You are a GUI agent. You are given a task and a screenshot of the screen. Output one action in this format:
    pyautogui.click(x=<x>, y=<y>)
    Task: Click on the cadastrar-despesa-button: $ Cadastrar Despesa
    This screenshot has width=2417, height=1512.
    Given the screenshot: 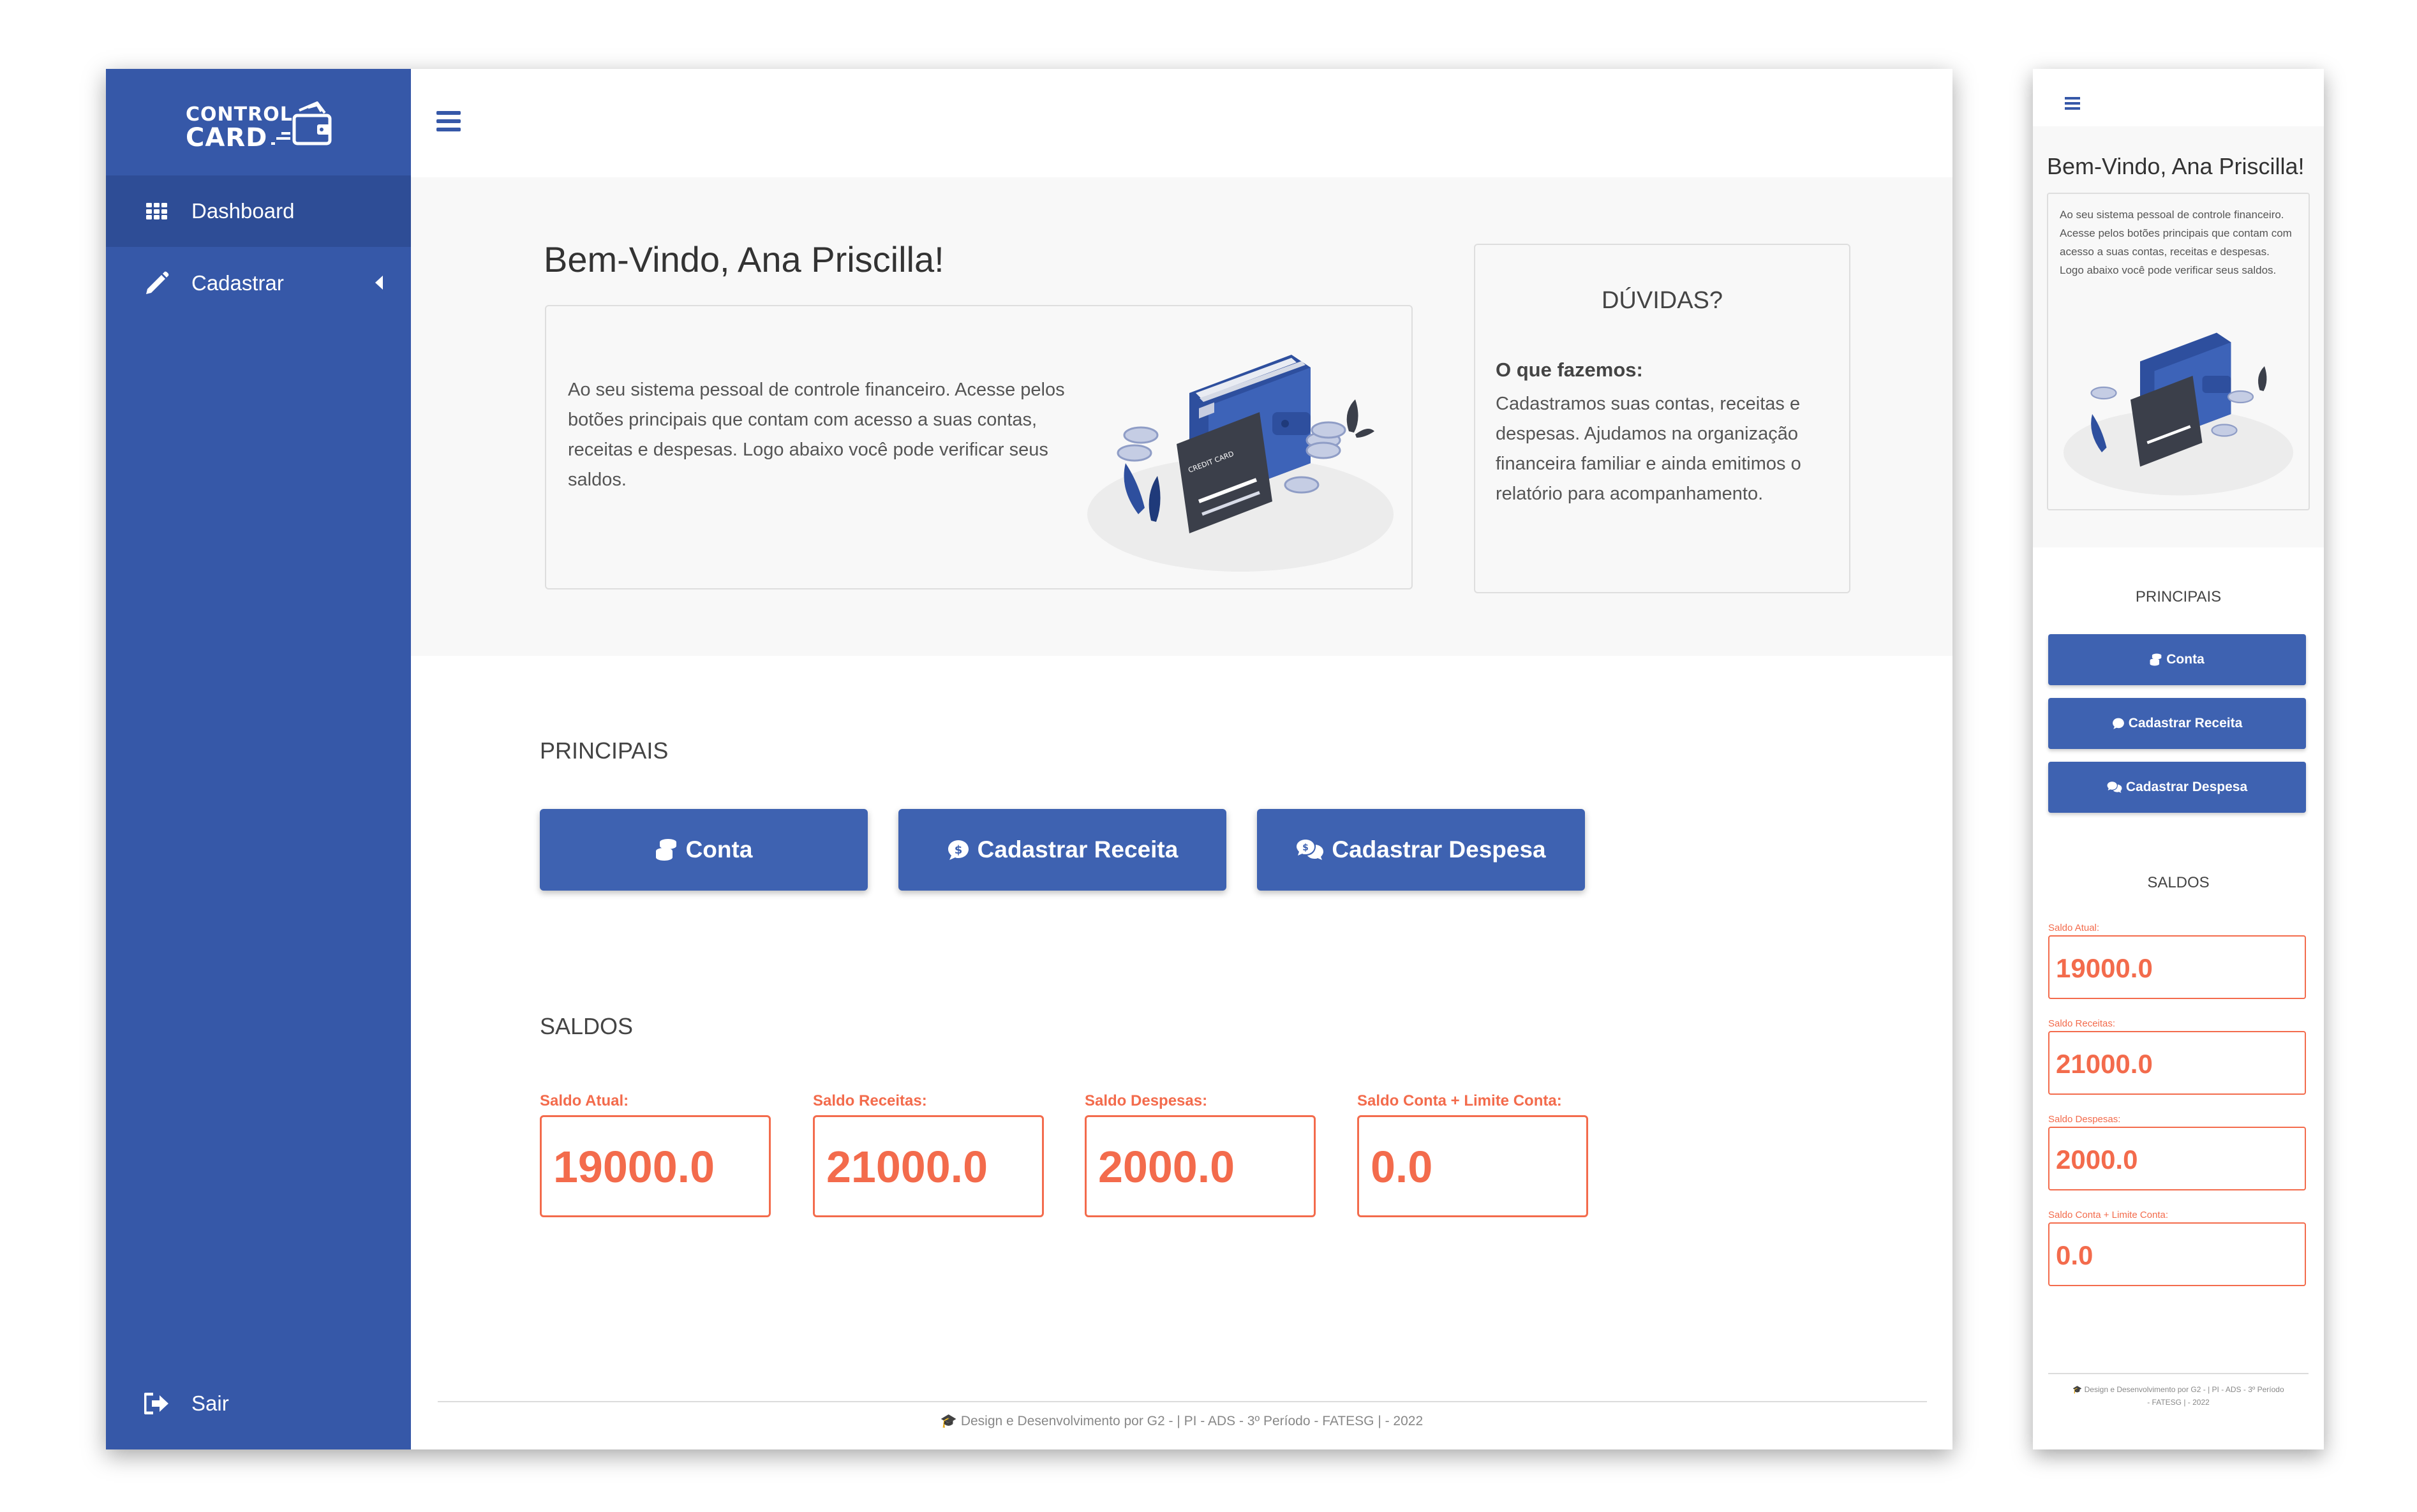 What is the action you would take?
    pyautogui.click(x=1421, y=850)
    